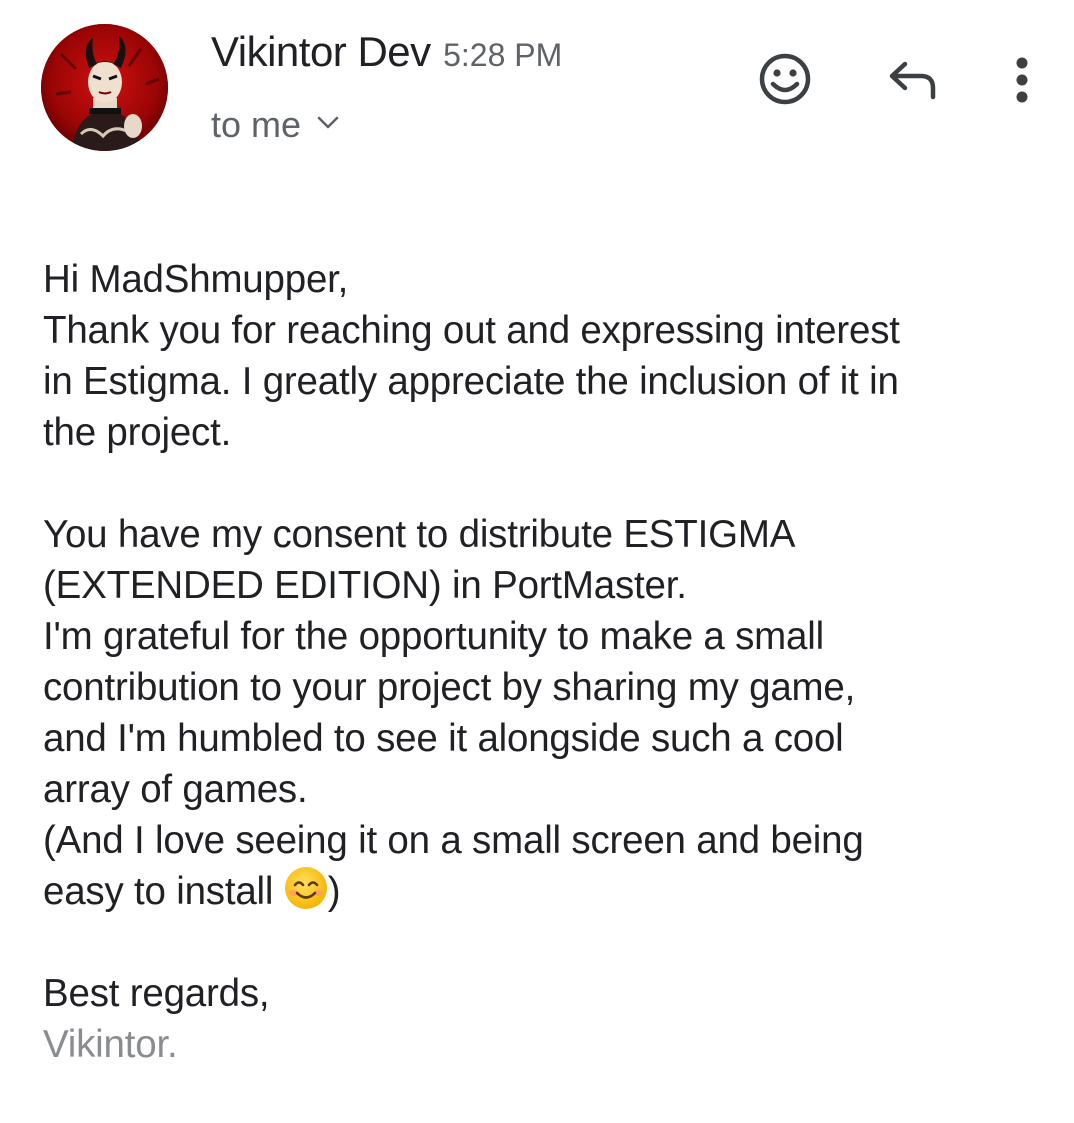  What do you see at coordinates (328, 125) in the screenshot?
I see `chevron-down-icon` at bounding box center [328, 125].